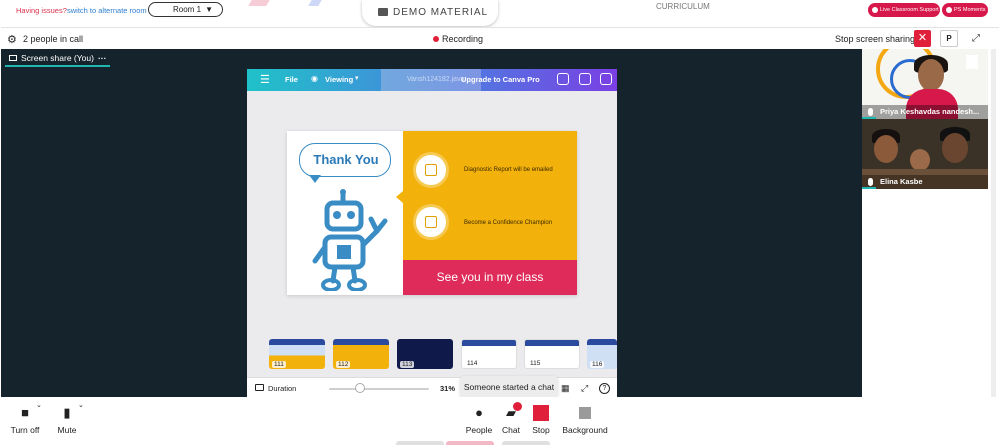 Image resolution: width=1000 pixels, height=448 pixels. What do you see at coordinates (490, 277) in the screenshot?
I see `slide-cta-banner: See you in my class` at bounding box center [490, 277].